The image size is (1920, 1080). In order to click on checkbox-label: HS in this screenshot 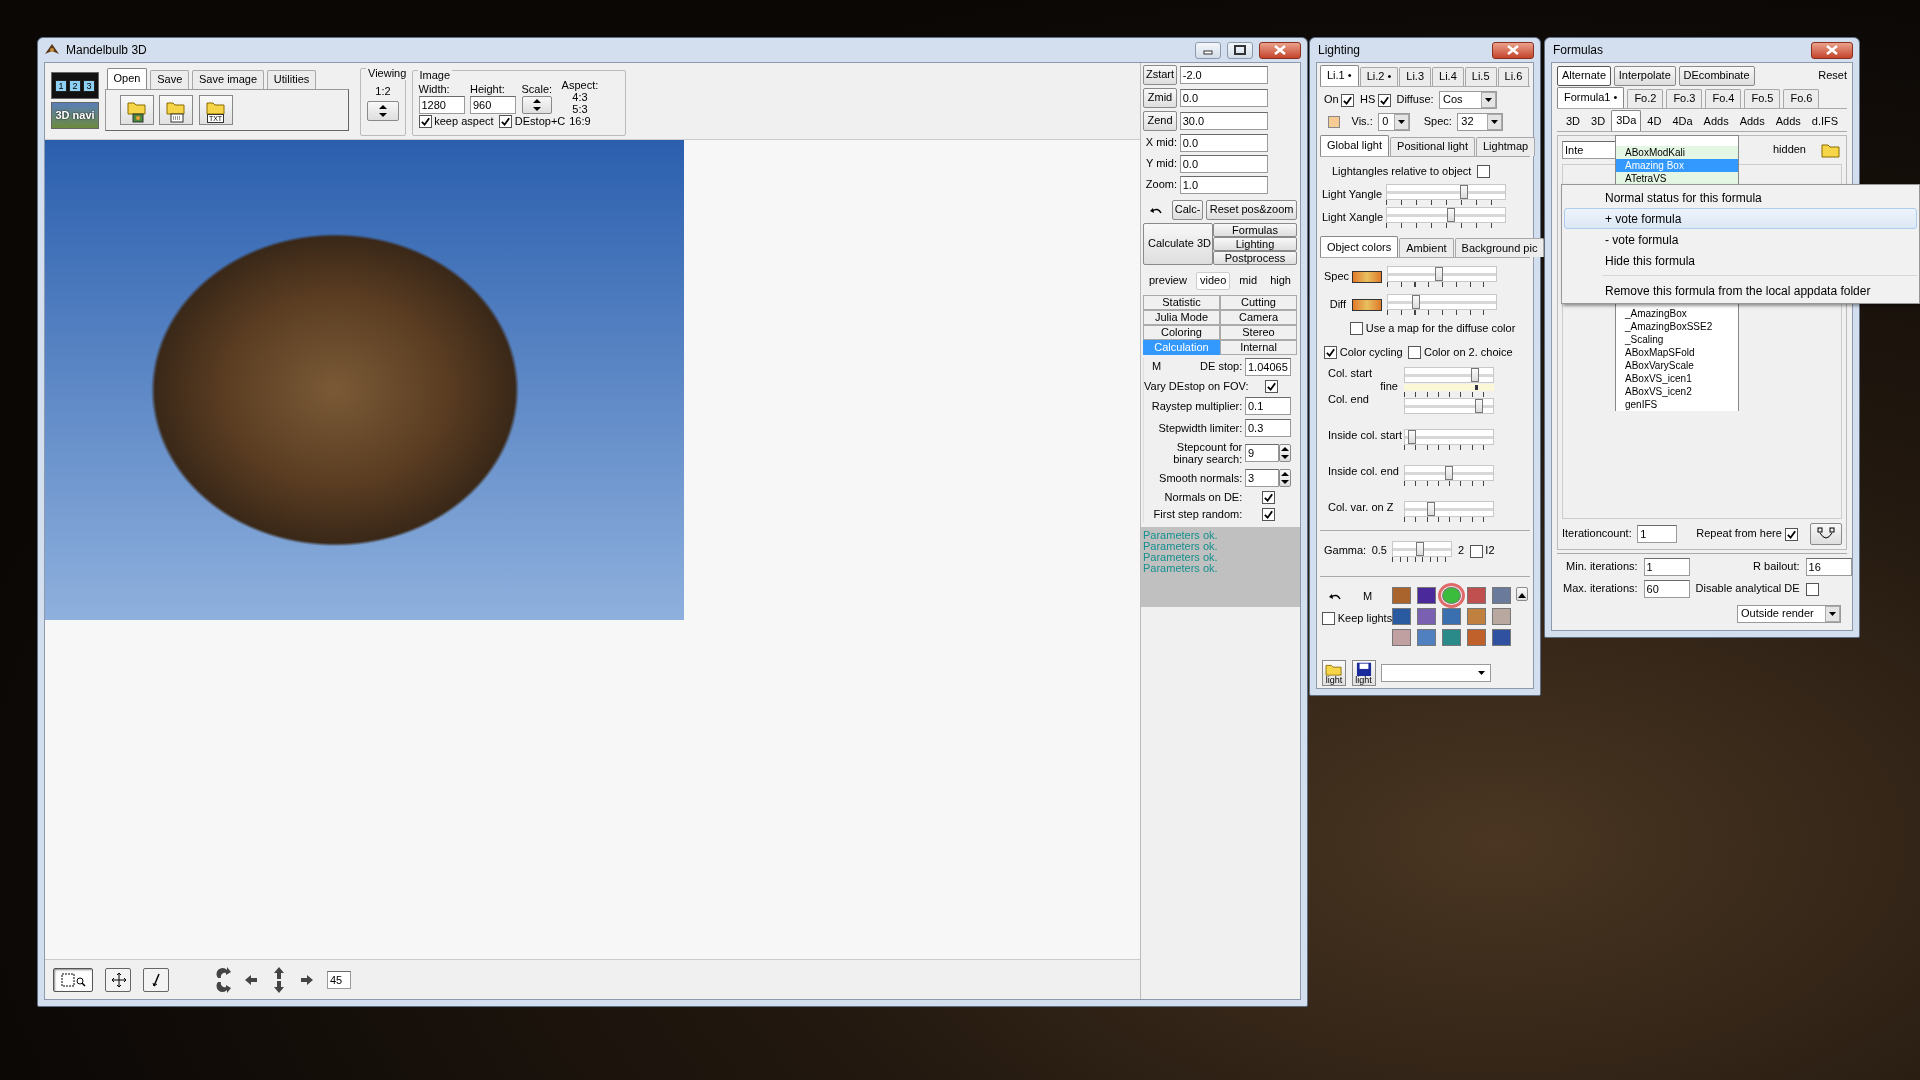, I will do `click(1367, 100)`.